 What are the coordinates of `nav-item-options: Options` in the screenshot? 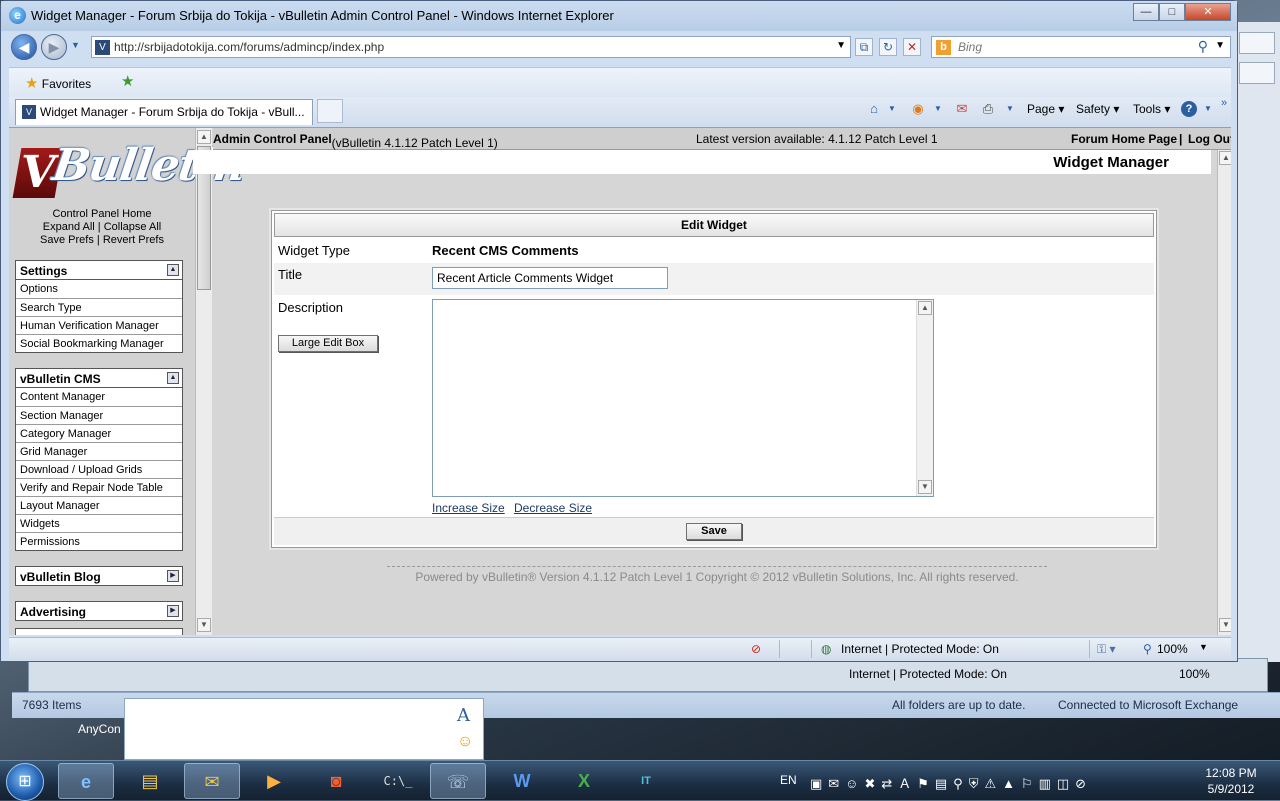 It's located at (99, 289).